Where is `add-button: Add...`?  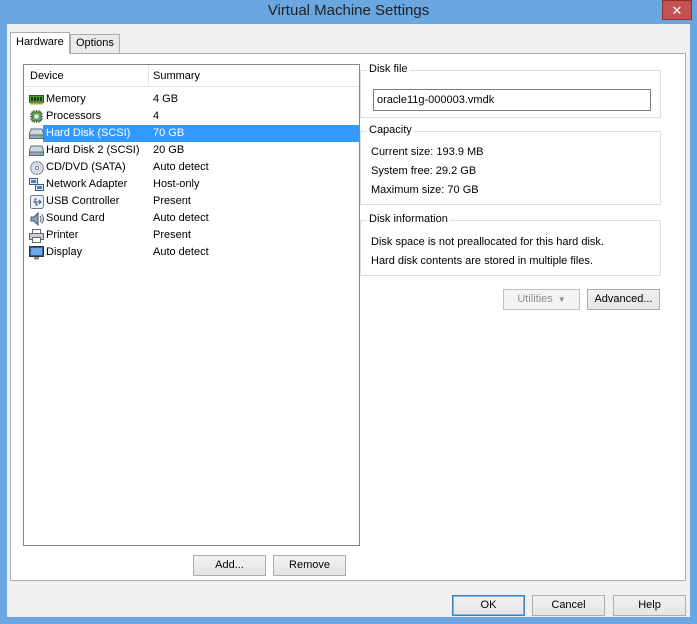
add-button: Add... is located at coordinates (229, 565).